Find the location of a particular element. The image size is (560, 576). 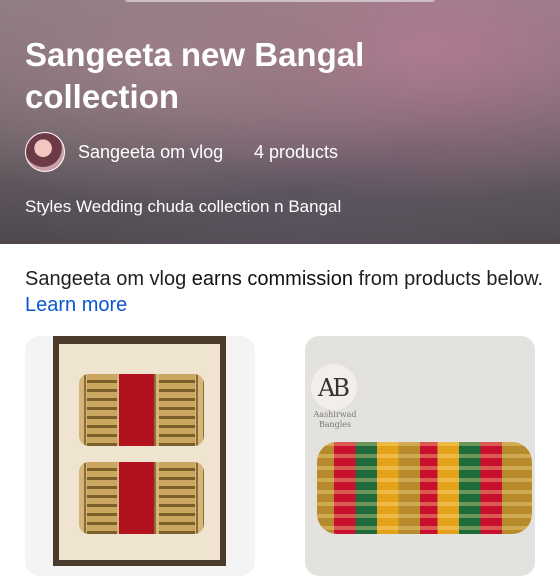

creator-avatar is located at coordinates (45, 152).